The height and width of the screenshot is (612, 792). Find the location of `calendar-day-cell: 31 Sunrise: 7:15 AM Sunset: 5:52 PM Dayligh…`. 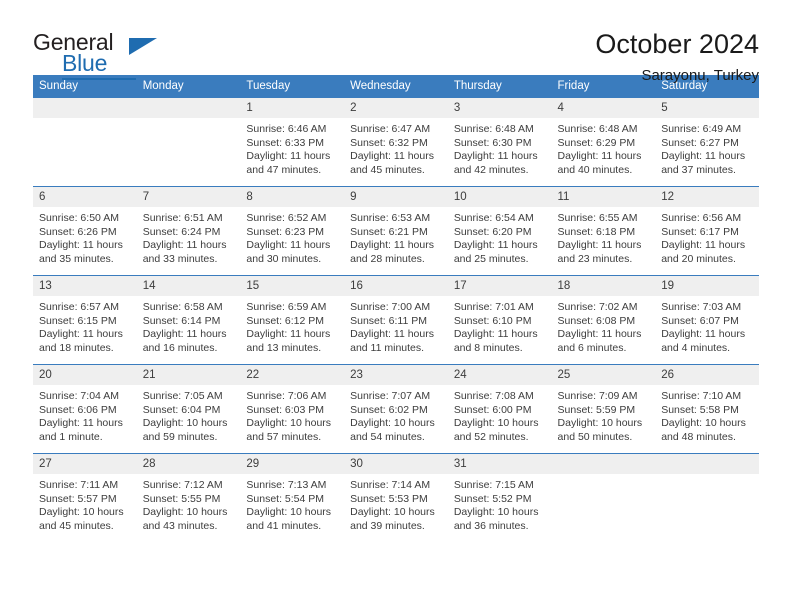

calendar-day-cell: 31 Sunrise: 7:15 AM Sunset: 5:52 PM Dayligh… is located at coordinates (499, 497).